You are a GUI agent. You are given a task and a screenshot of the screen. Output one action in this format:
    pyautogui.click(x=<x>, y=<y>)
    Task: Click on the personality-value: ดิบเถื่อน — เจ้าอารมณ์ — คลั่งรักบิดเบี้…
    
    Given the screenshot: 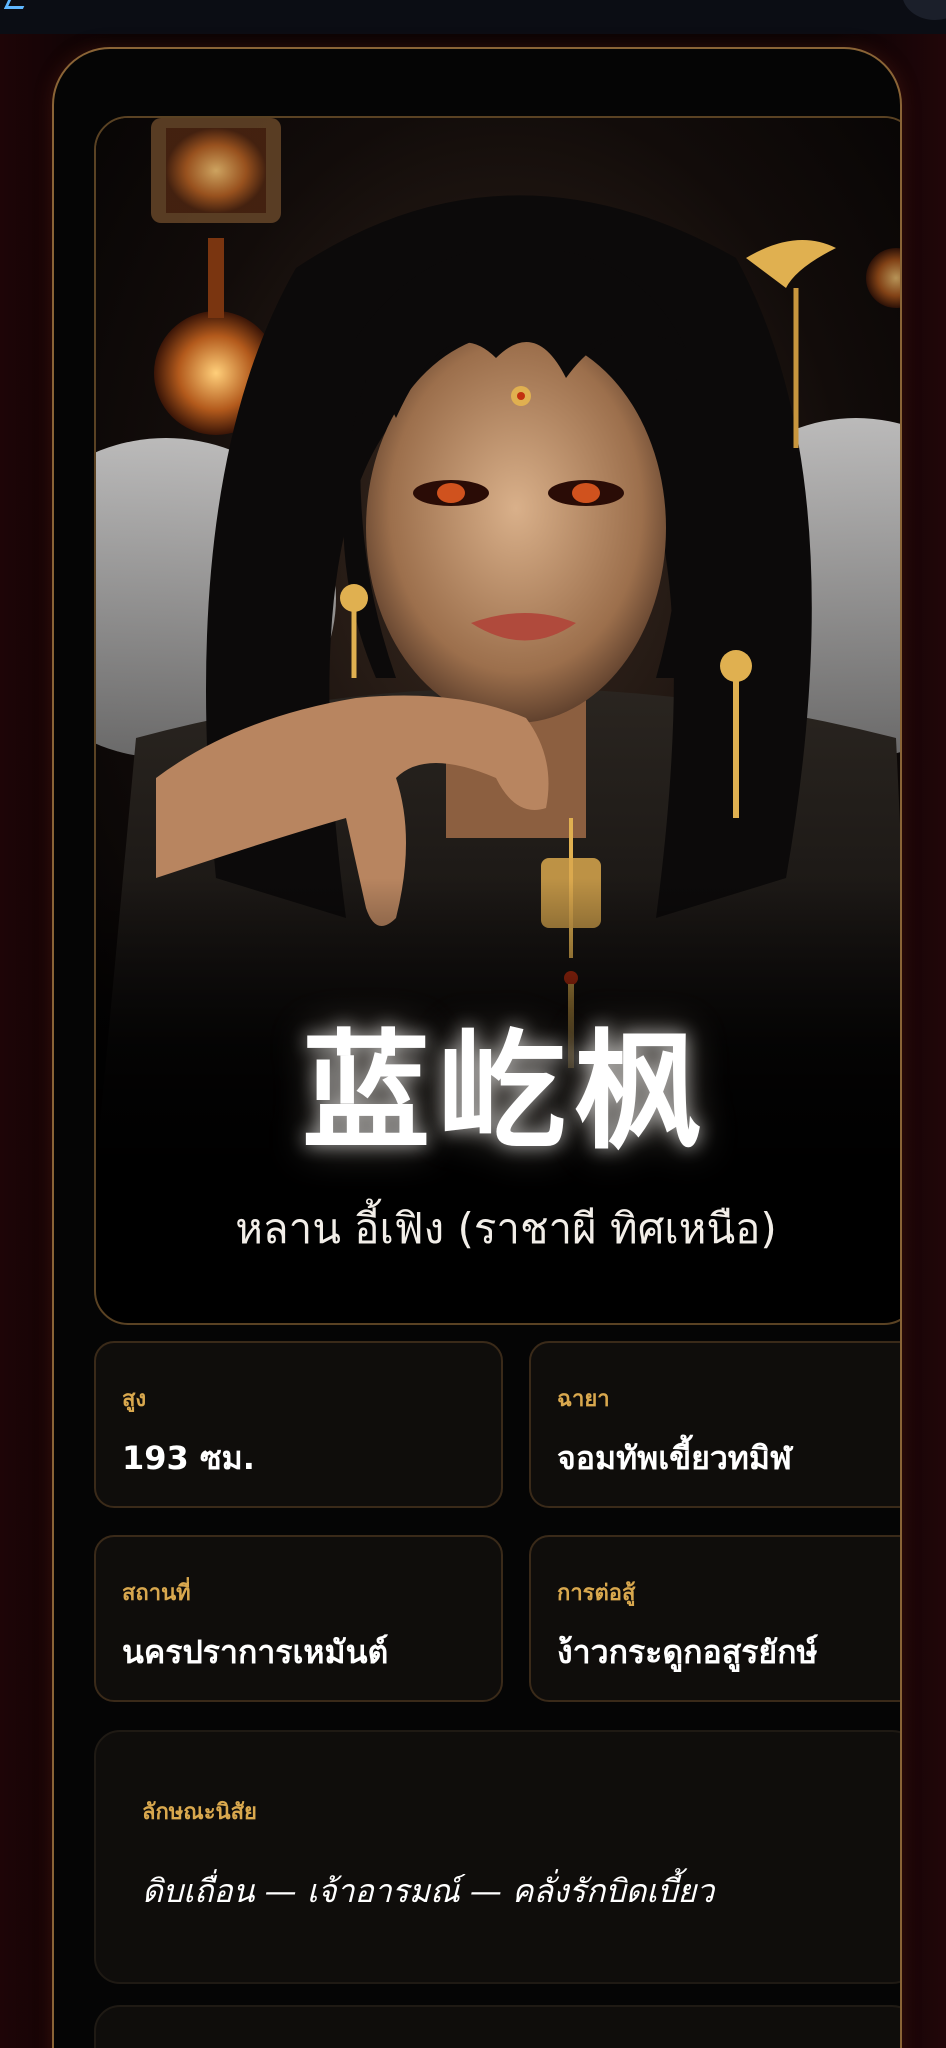 What is the action you would take?
    pyautogui.click(x=428, y=1891)
    